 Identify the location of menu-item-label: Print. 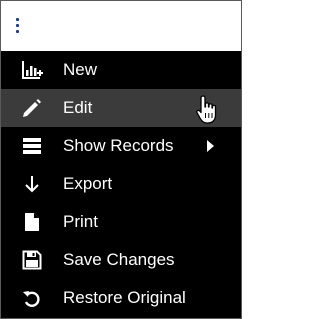
(80, 221).